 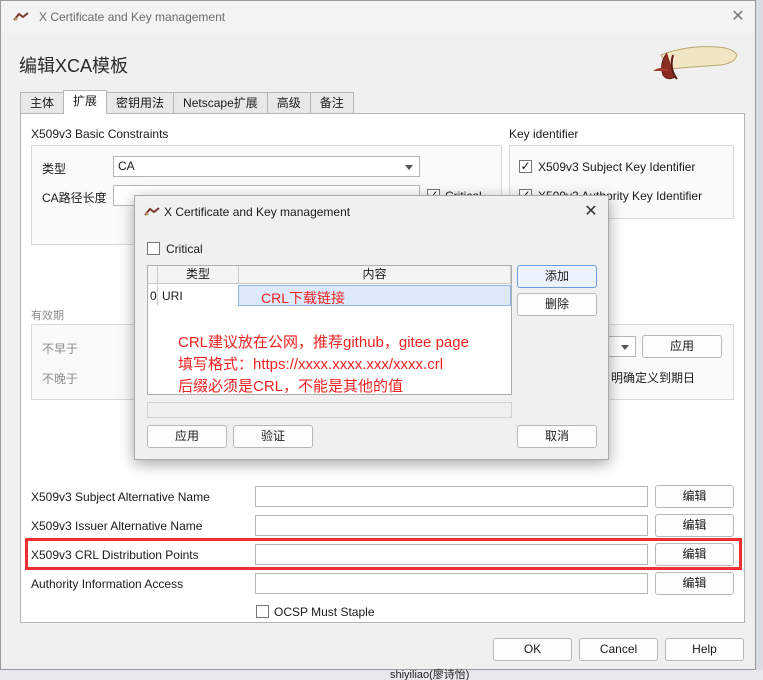 I want to click on tab-subject: 主体, so click(x=42, y=103).